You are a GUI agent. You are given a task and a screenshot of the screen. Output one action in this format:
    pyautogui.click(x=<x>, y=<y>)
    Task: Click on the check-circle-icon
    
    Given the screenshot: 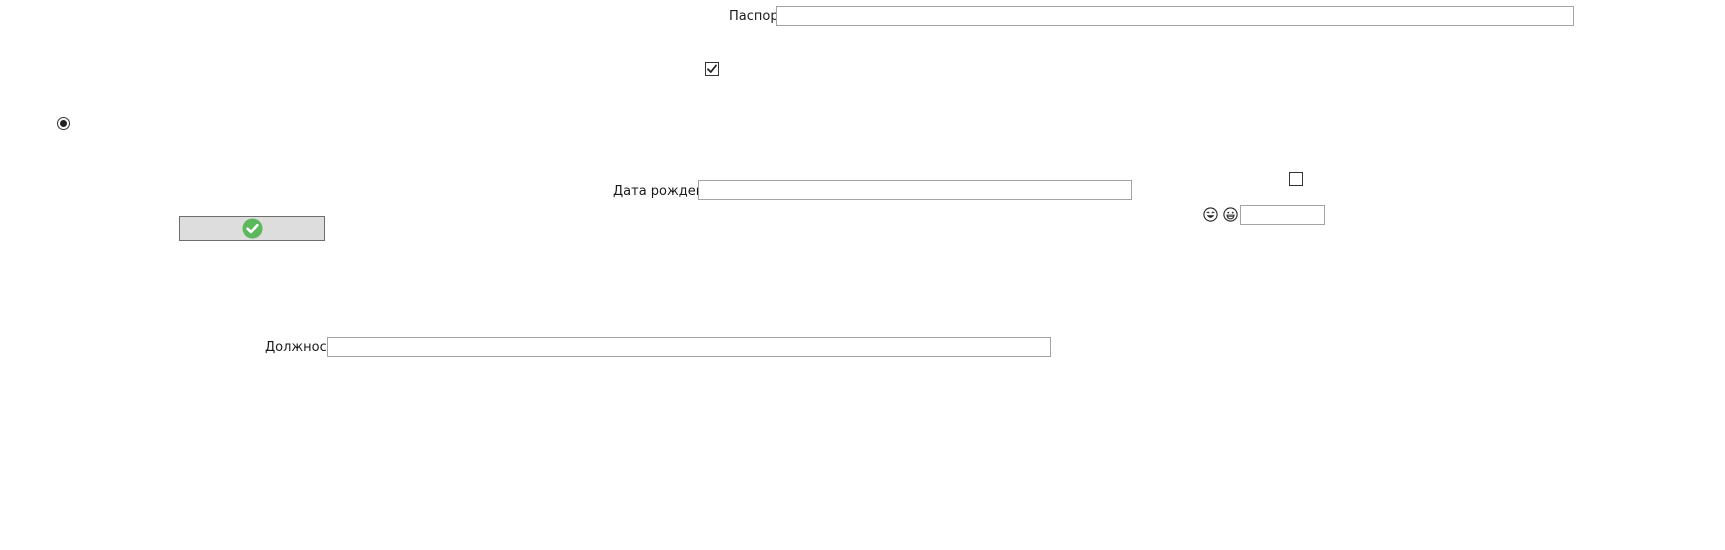 What is the action you would take?
    pyautogui.click(x=252, y=228)
    